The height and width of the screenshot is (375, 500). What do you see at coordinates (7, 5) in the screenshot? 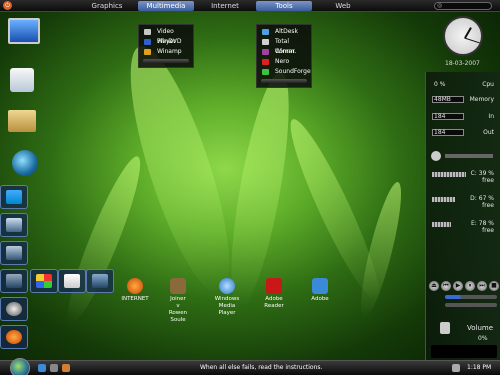
I see `power-icon: ⏻` at bounding box center [7, 5].